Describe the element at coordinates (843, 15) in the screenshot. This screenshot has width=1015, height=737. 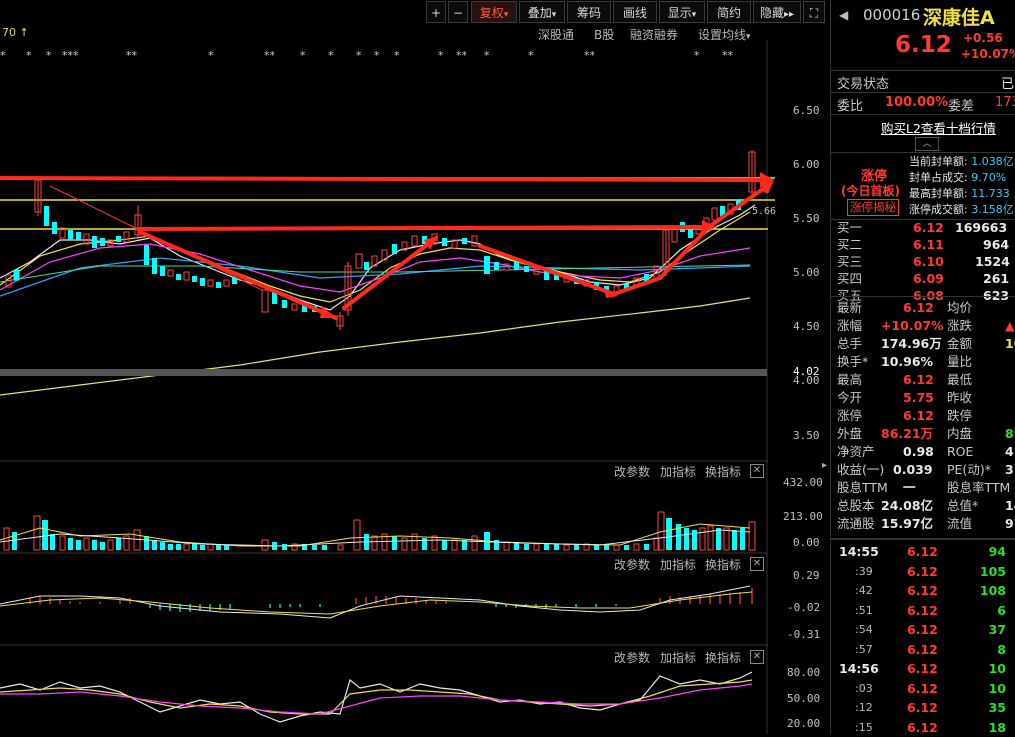
I see `back-arrow-icon: ◀` at that location.